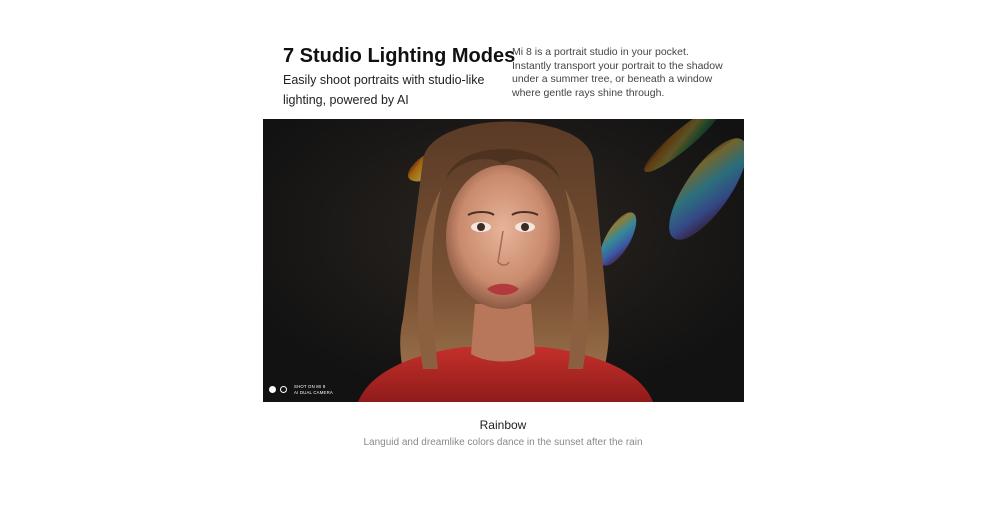 This screenshot has height=514, width=1000. Describe the element at coordinates (272, 389) in the screenshot. I see `dual-camera-dot-icon` at that location.